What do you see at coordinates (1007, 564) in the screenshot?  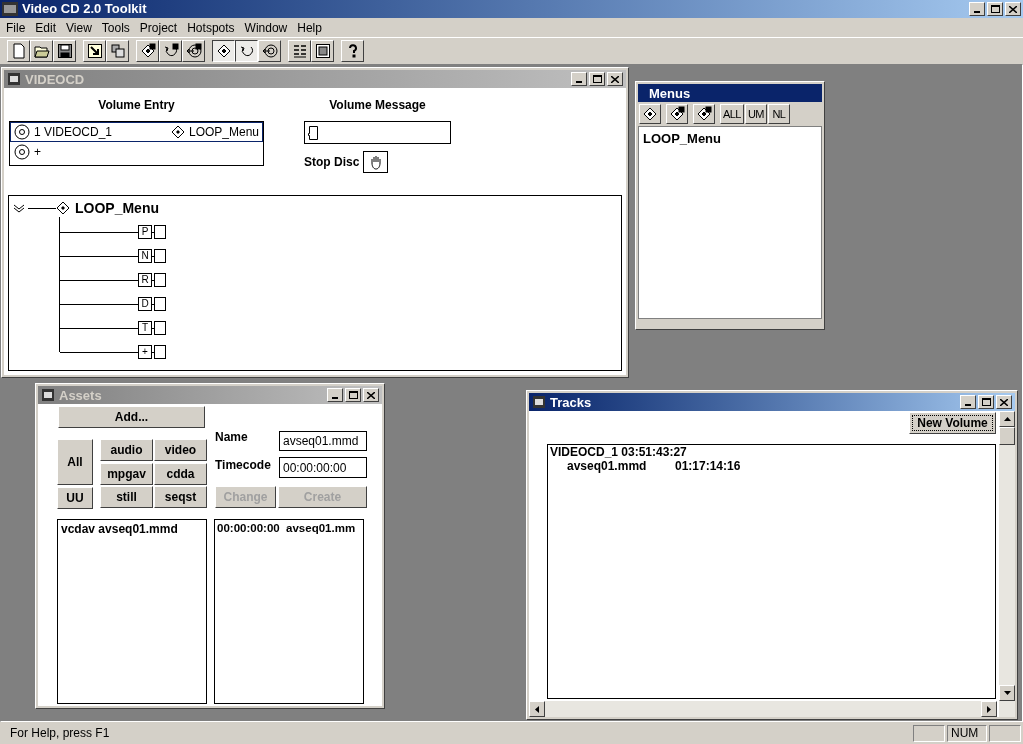 I see `vertical-scrollbar` at bounding box center [1007, 564].